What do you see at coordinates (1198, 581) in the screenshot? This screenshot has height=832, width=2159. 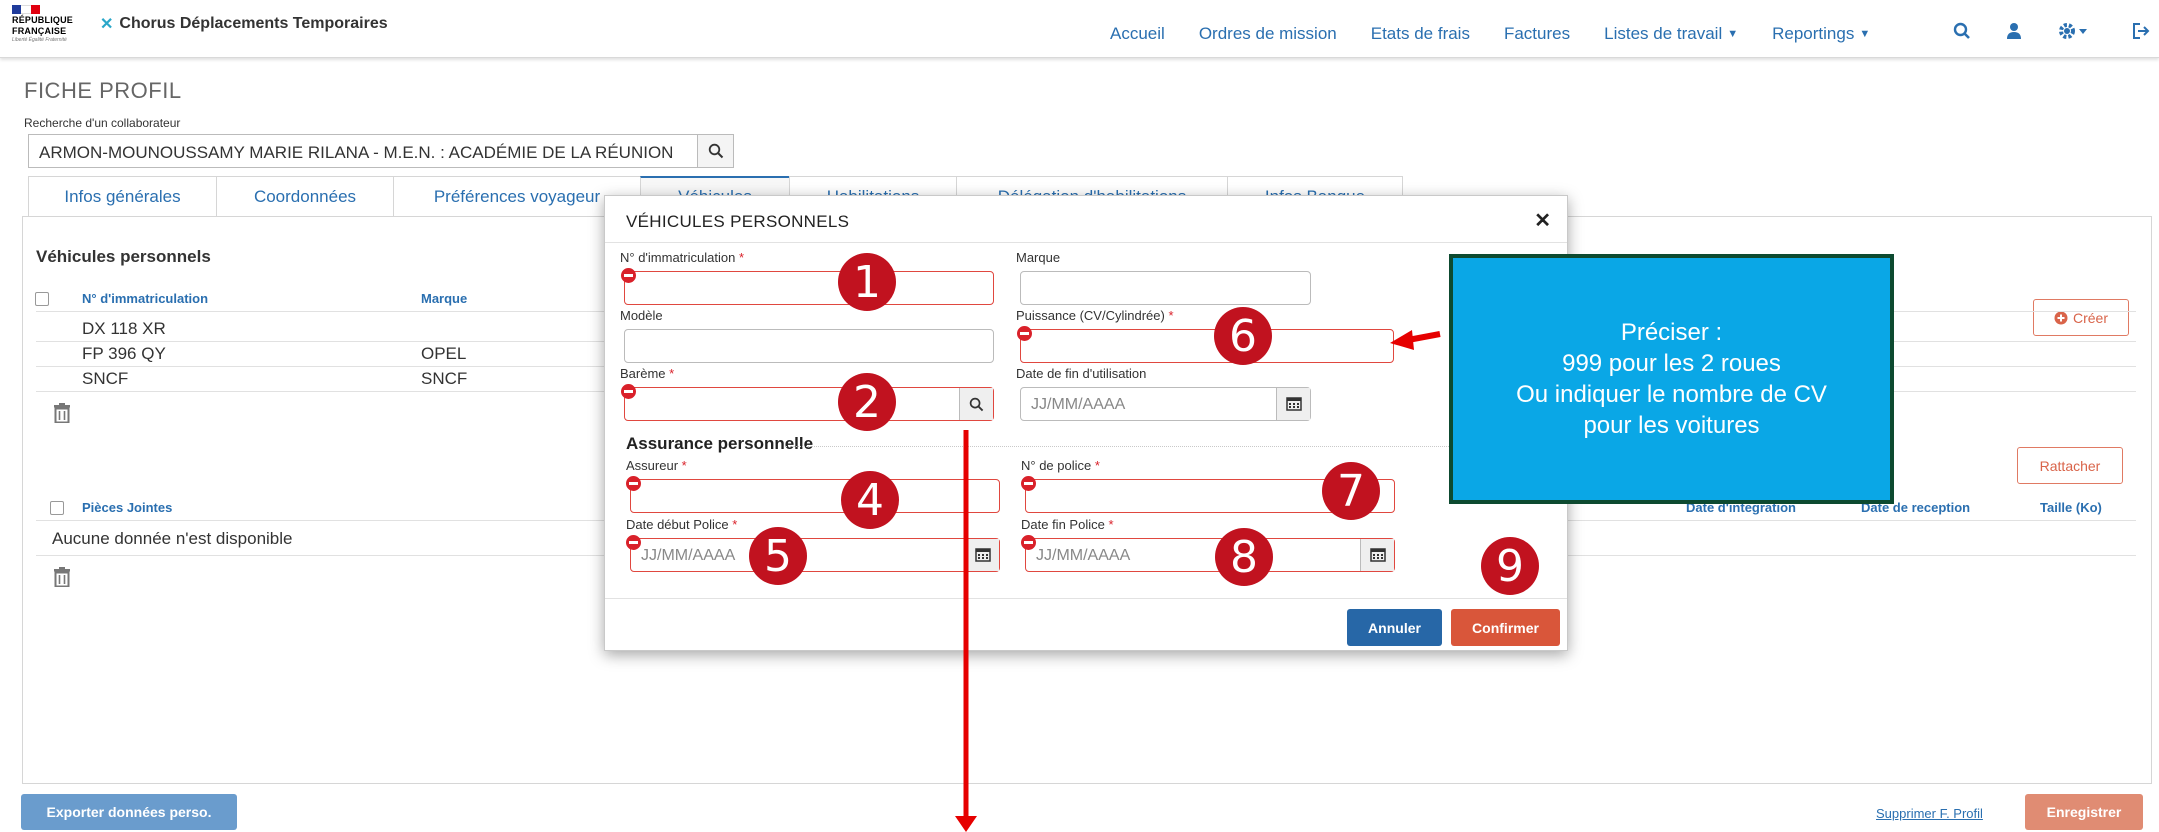 I see `annotation-arrows` at bounding box center [1198, 581].